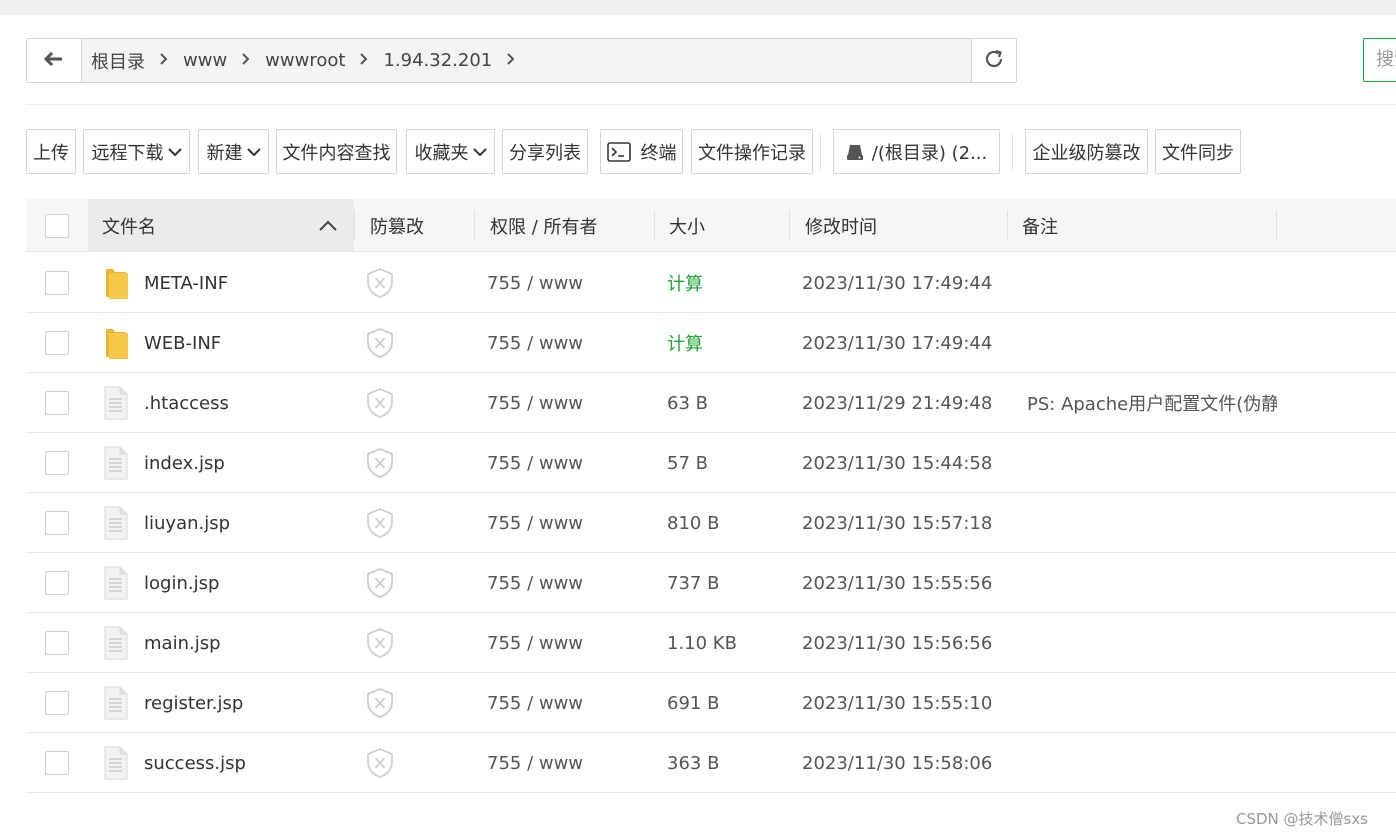 The height and width of the screenshot is (837, 1396). What do you see at coordinates (420, 225) in the screenshot?
I see `column-header-tamper: 防篡改` at bounding box center [420, 225].